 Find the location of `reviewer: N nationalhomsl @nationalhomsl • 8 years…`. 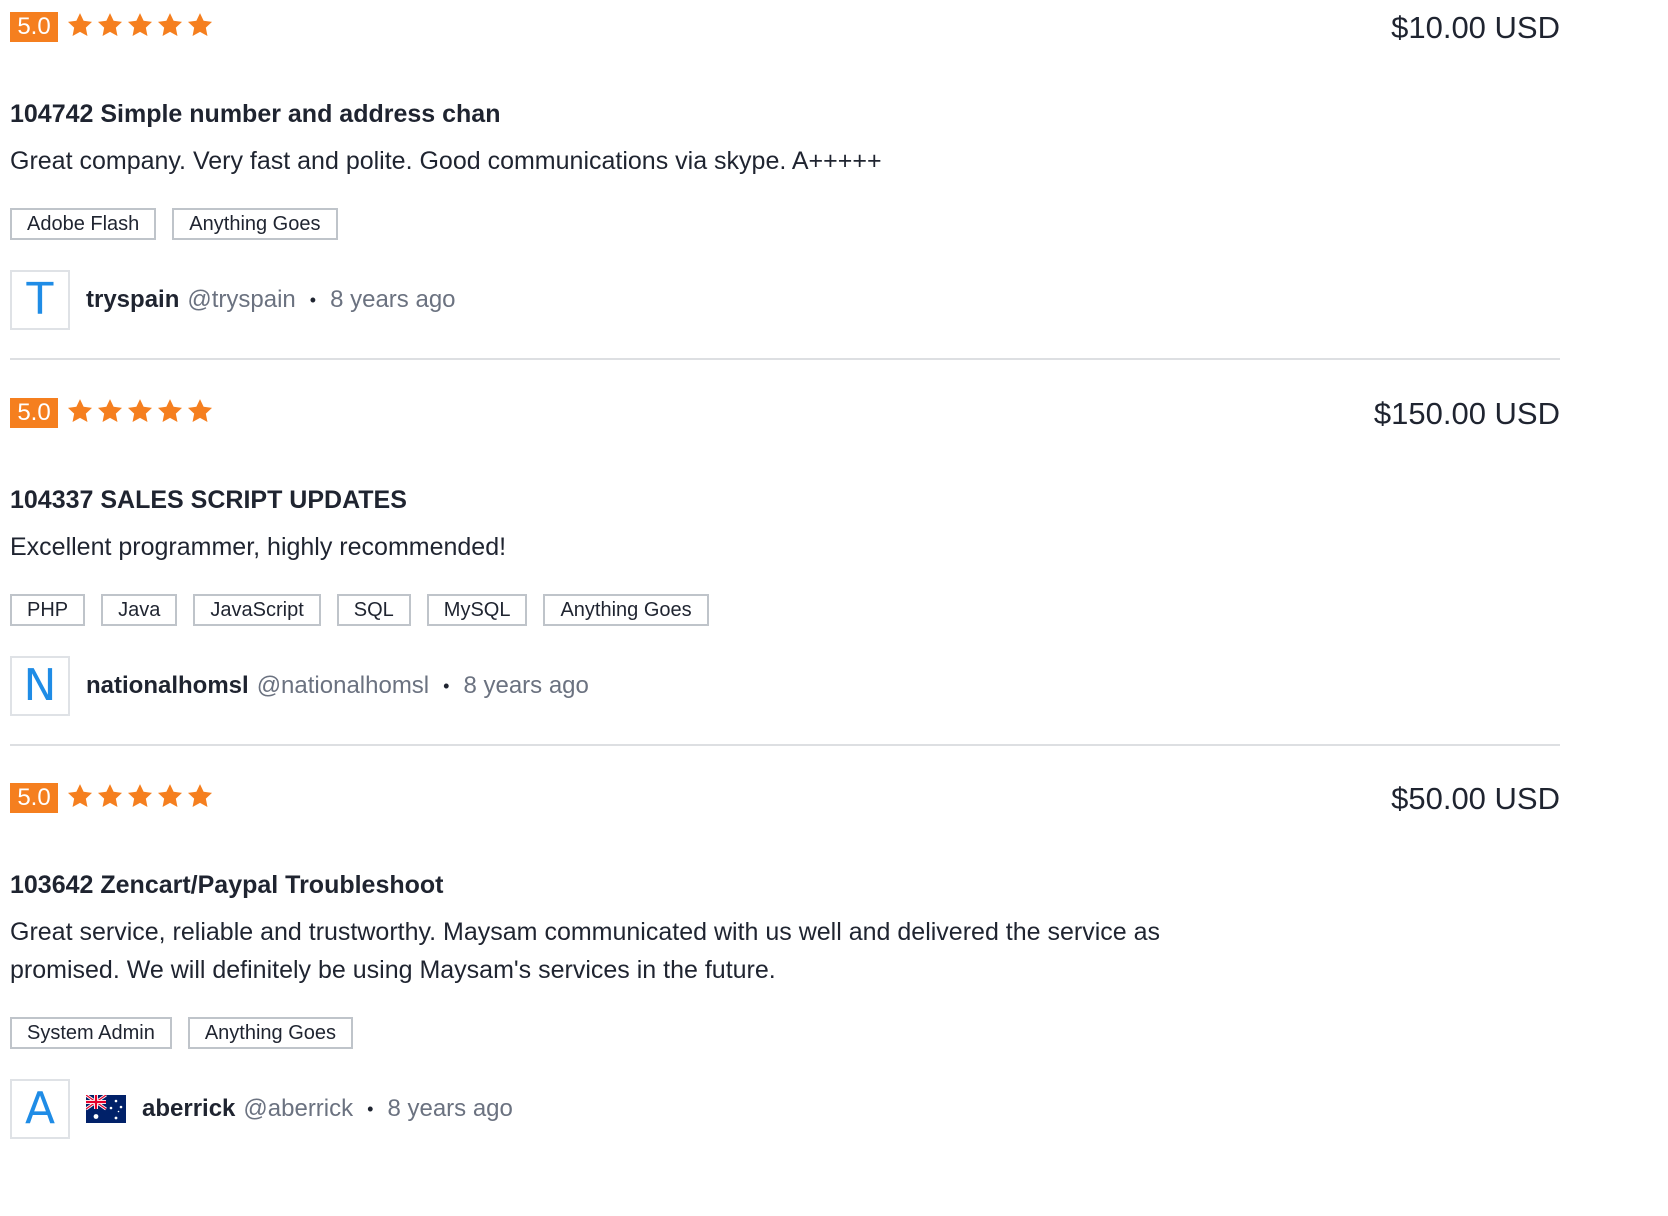

reviewer: N nationalhomsl @nationalhomsl • 8 years… is located at coordinates (299, 686).